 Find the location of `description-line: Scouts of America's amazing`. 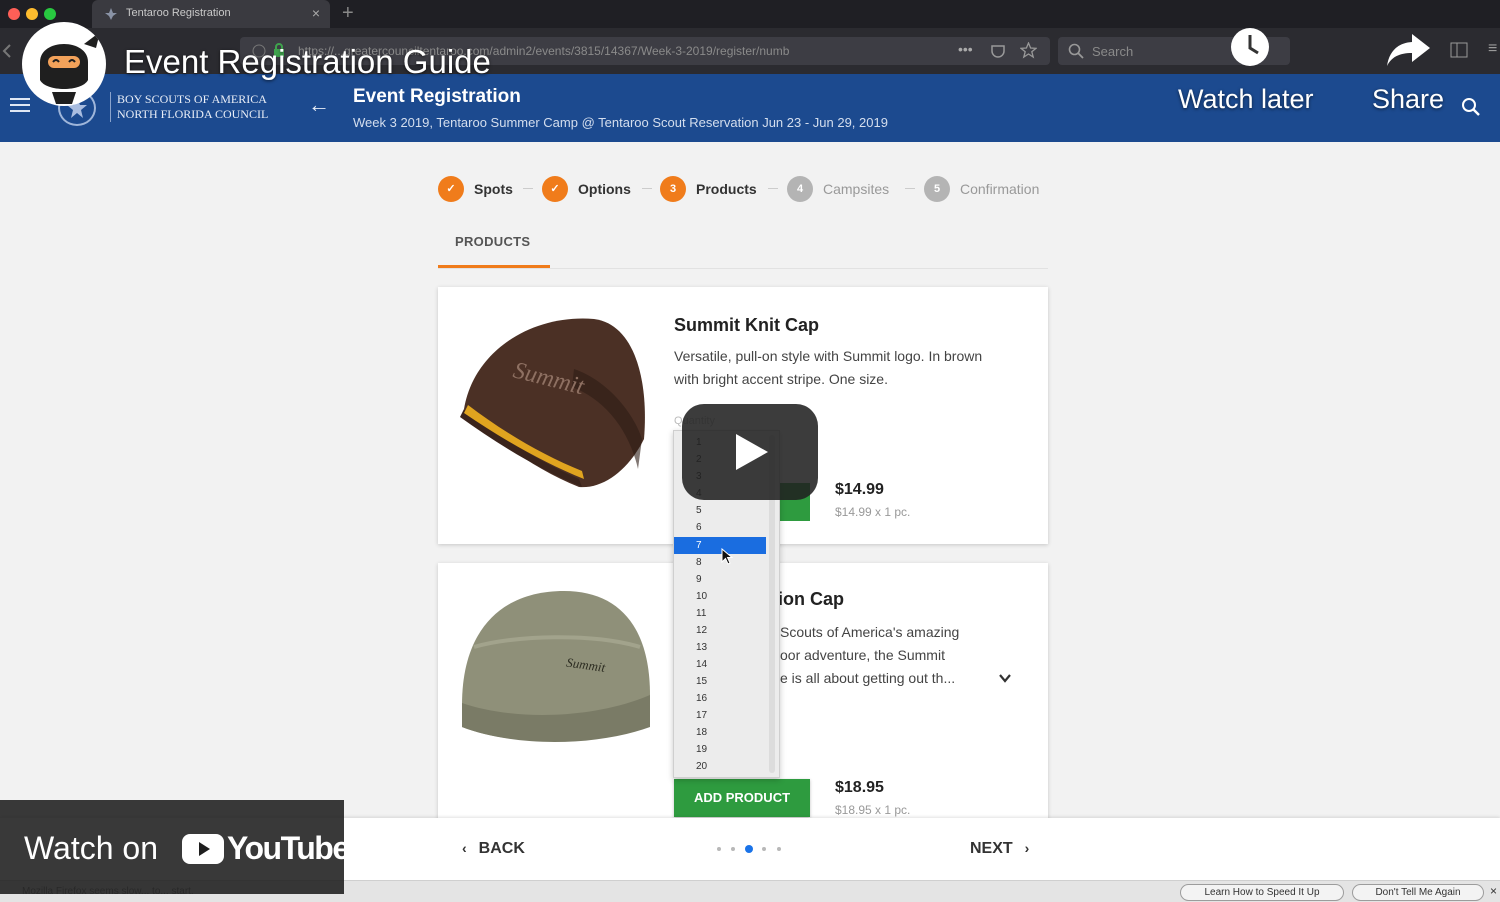

description-line: Scouts of America's amazing is located at coordinates (870, 632).